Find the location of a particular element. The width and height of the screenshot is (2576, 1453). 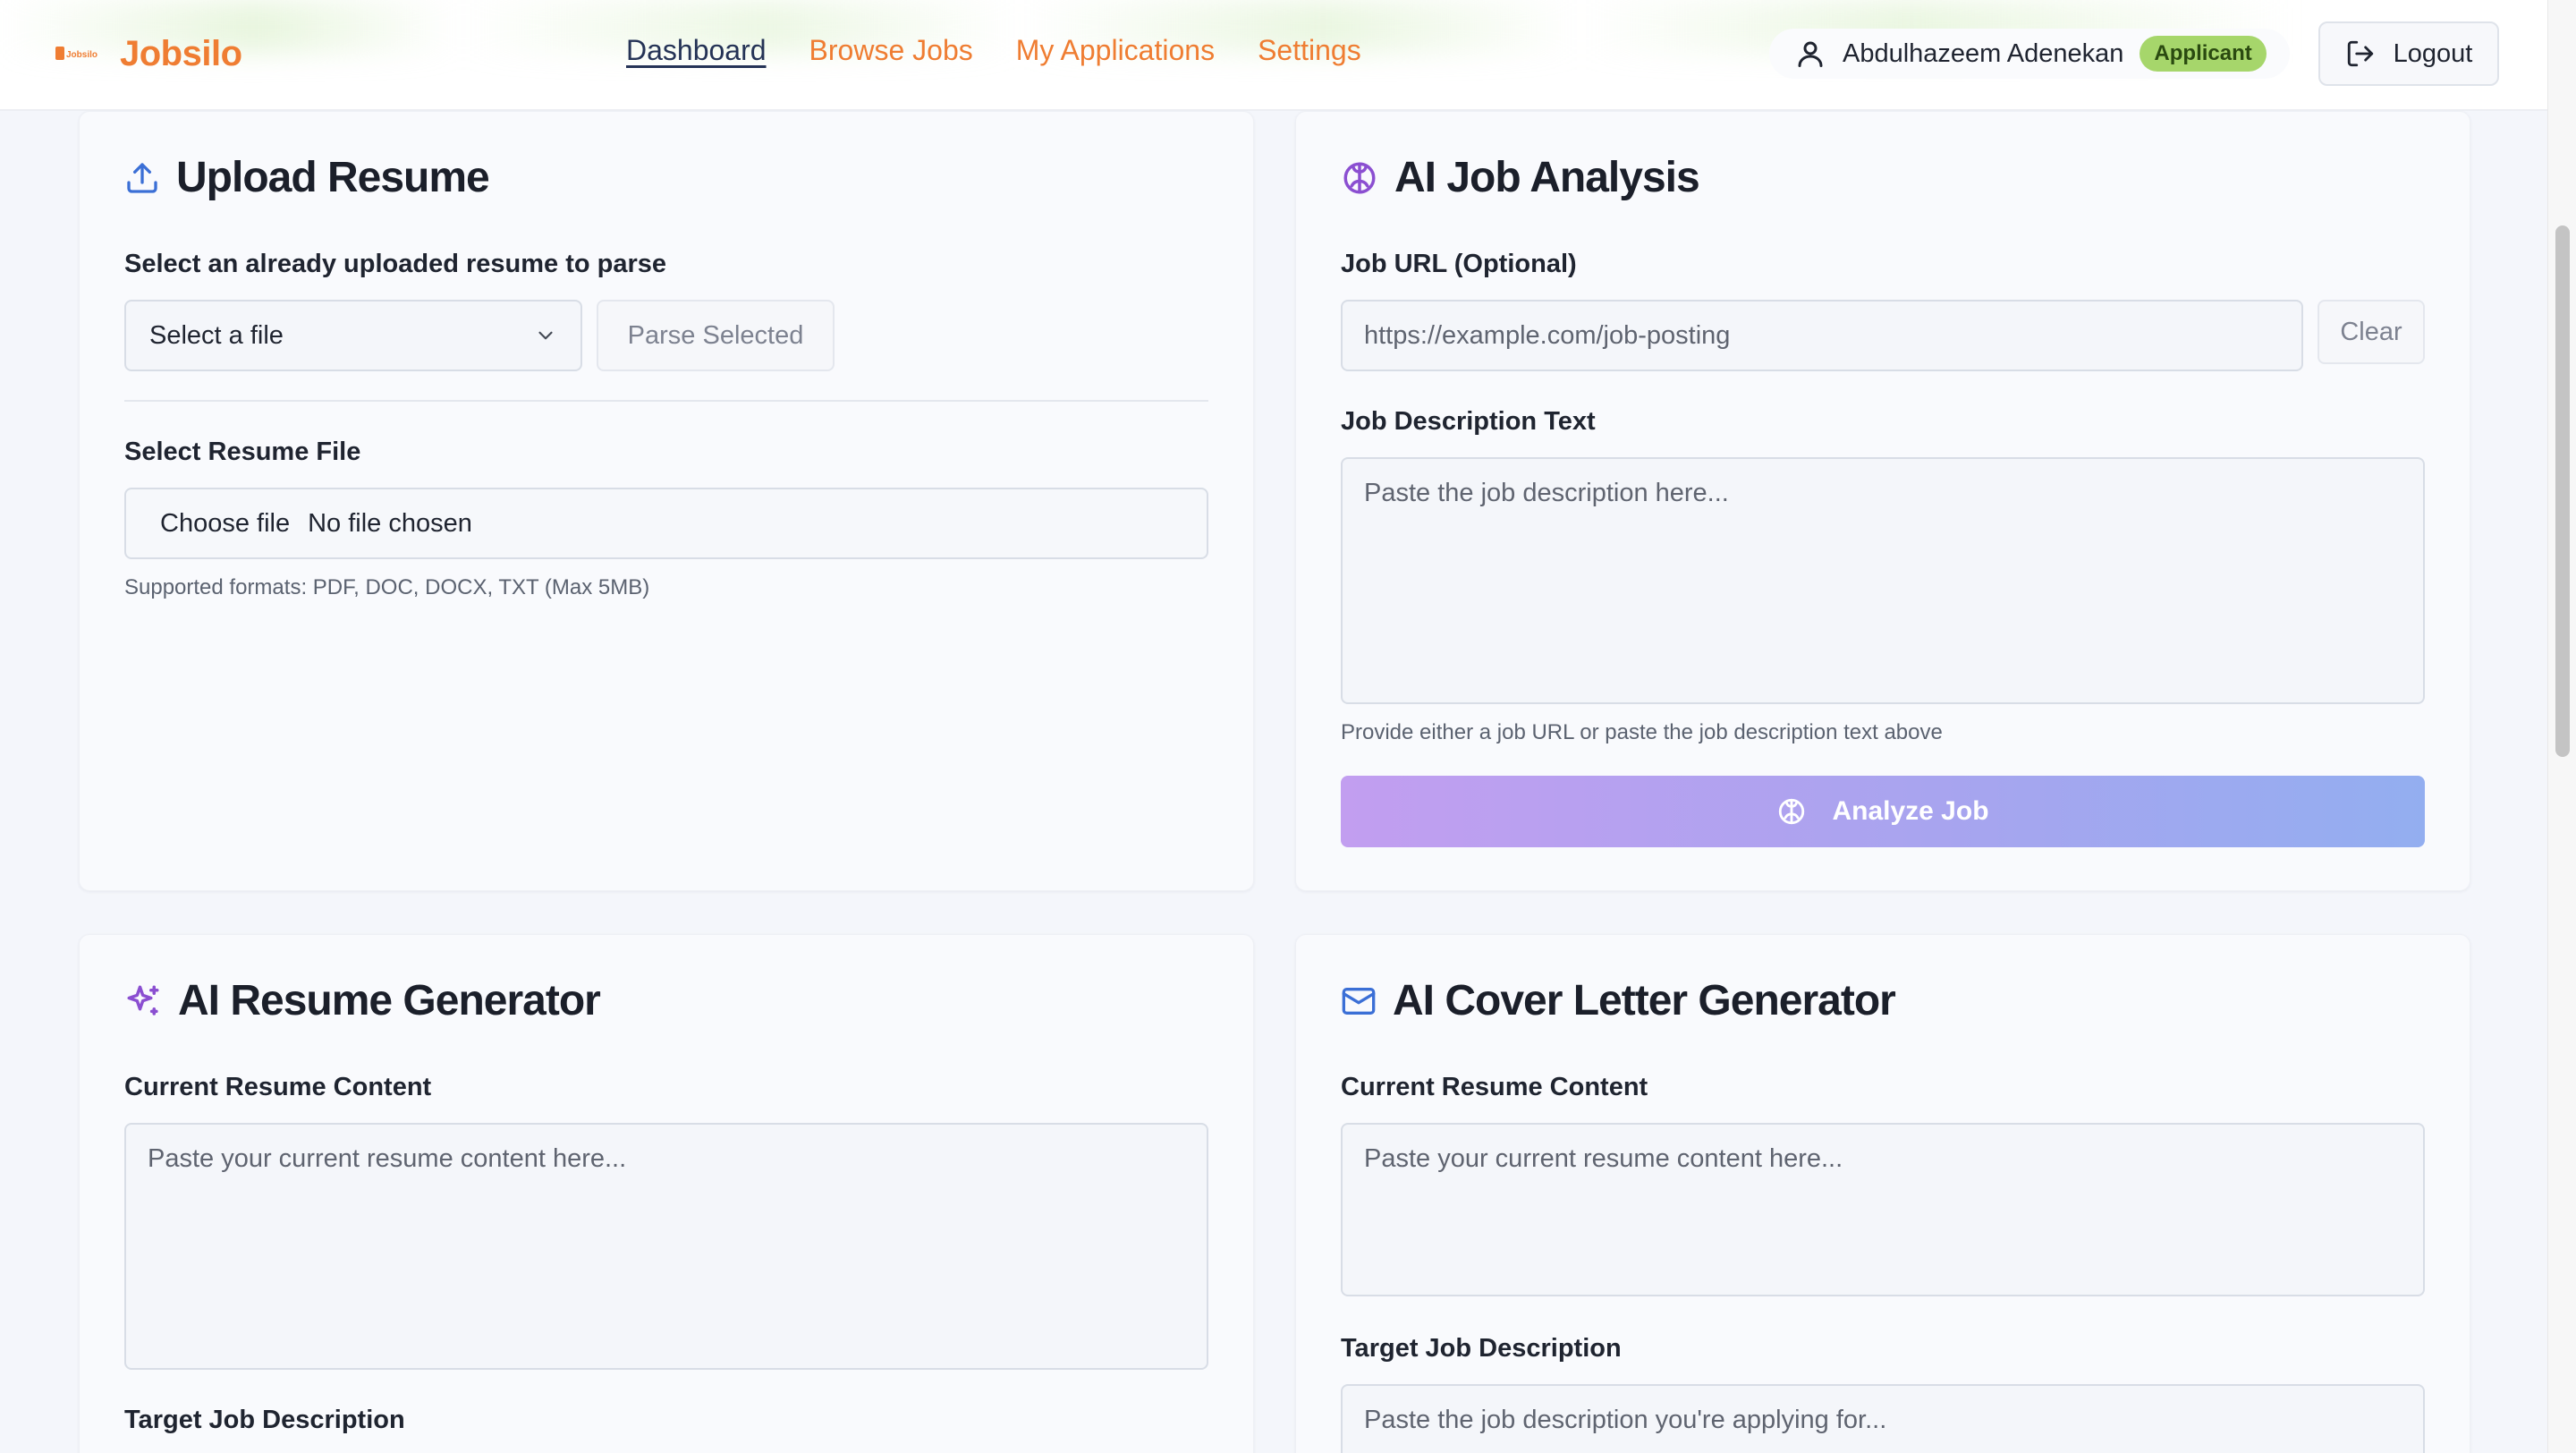

analyze-job-button: Analyze Job is located at coordinates (1883, 811).